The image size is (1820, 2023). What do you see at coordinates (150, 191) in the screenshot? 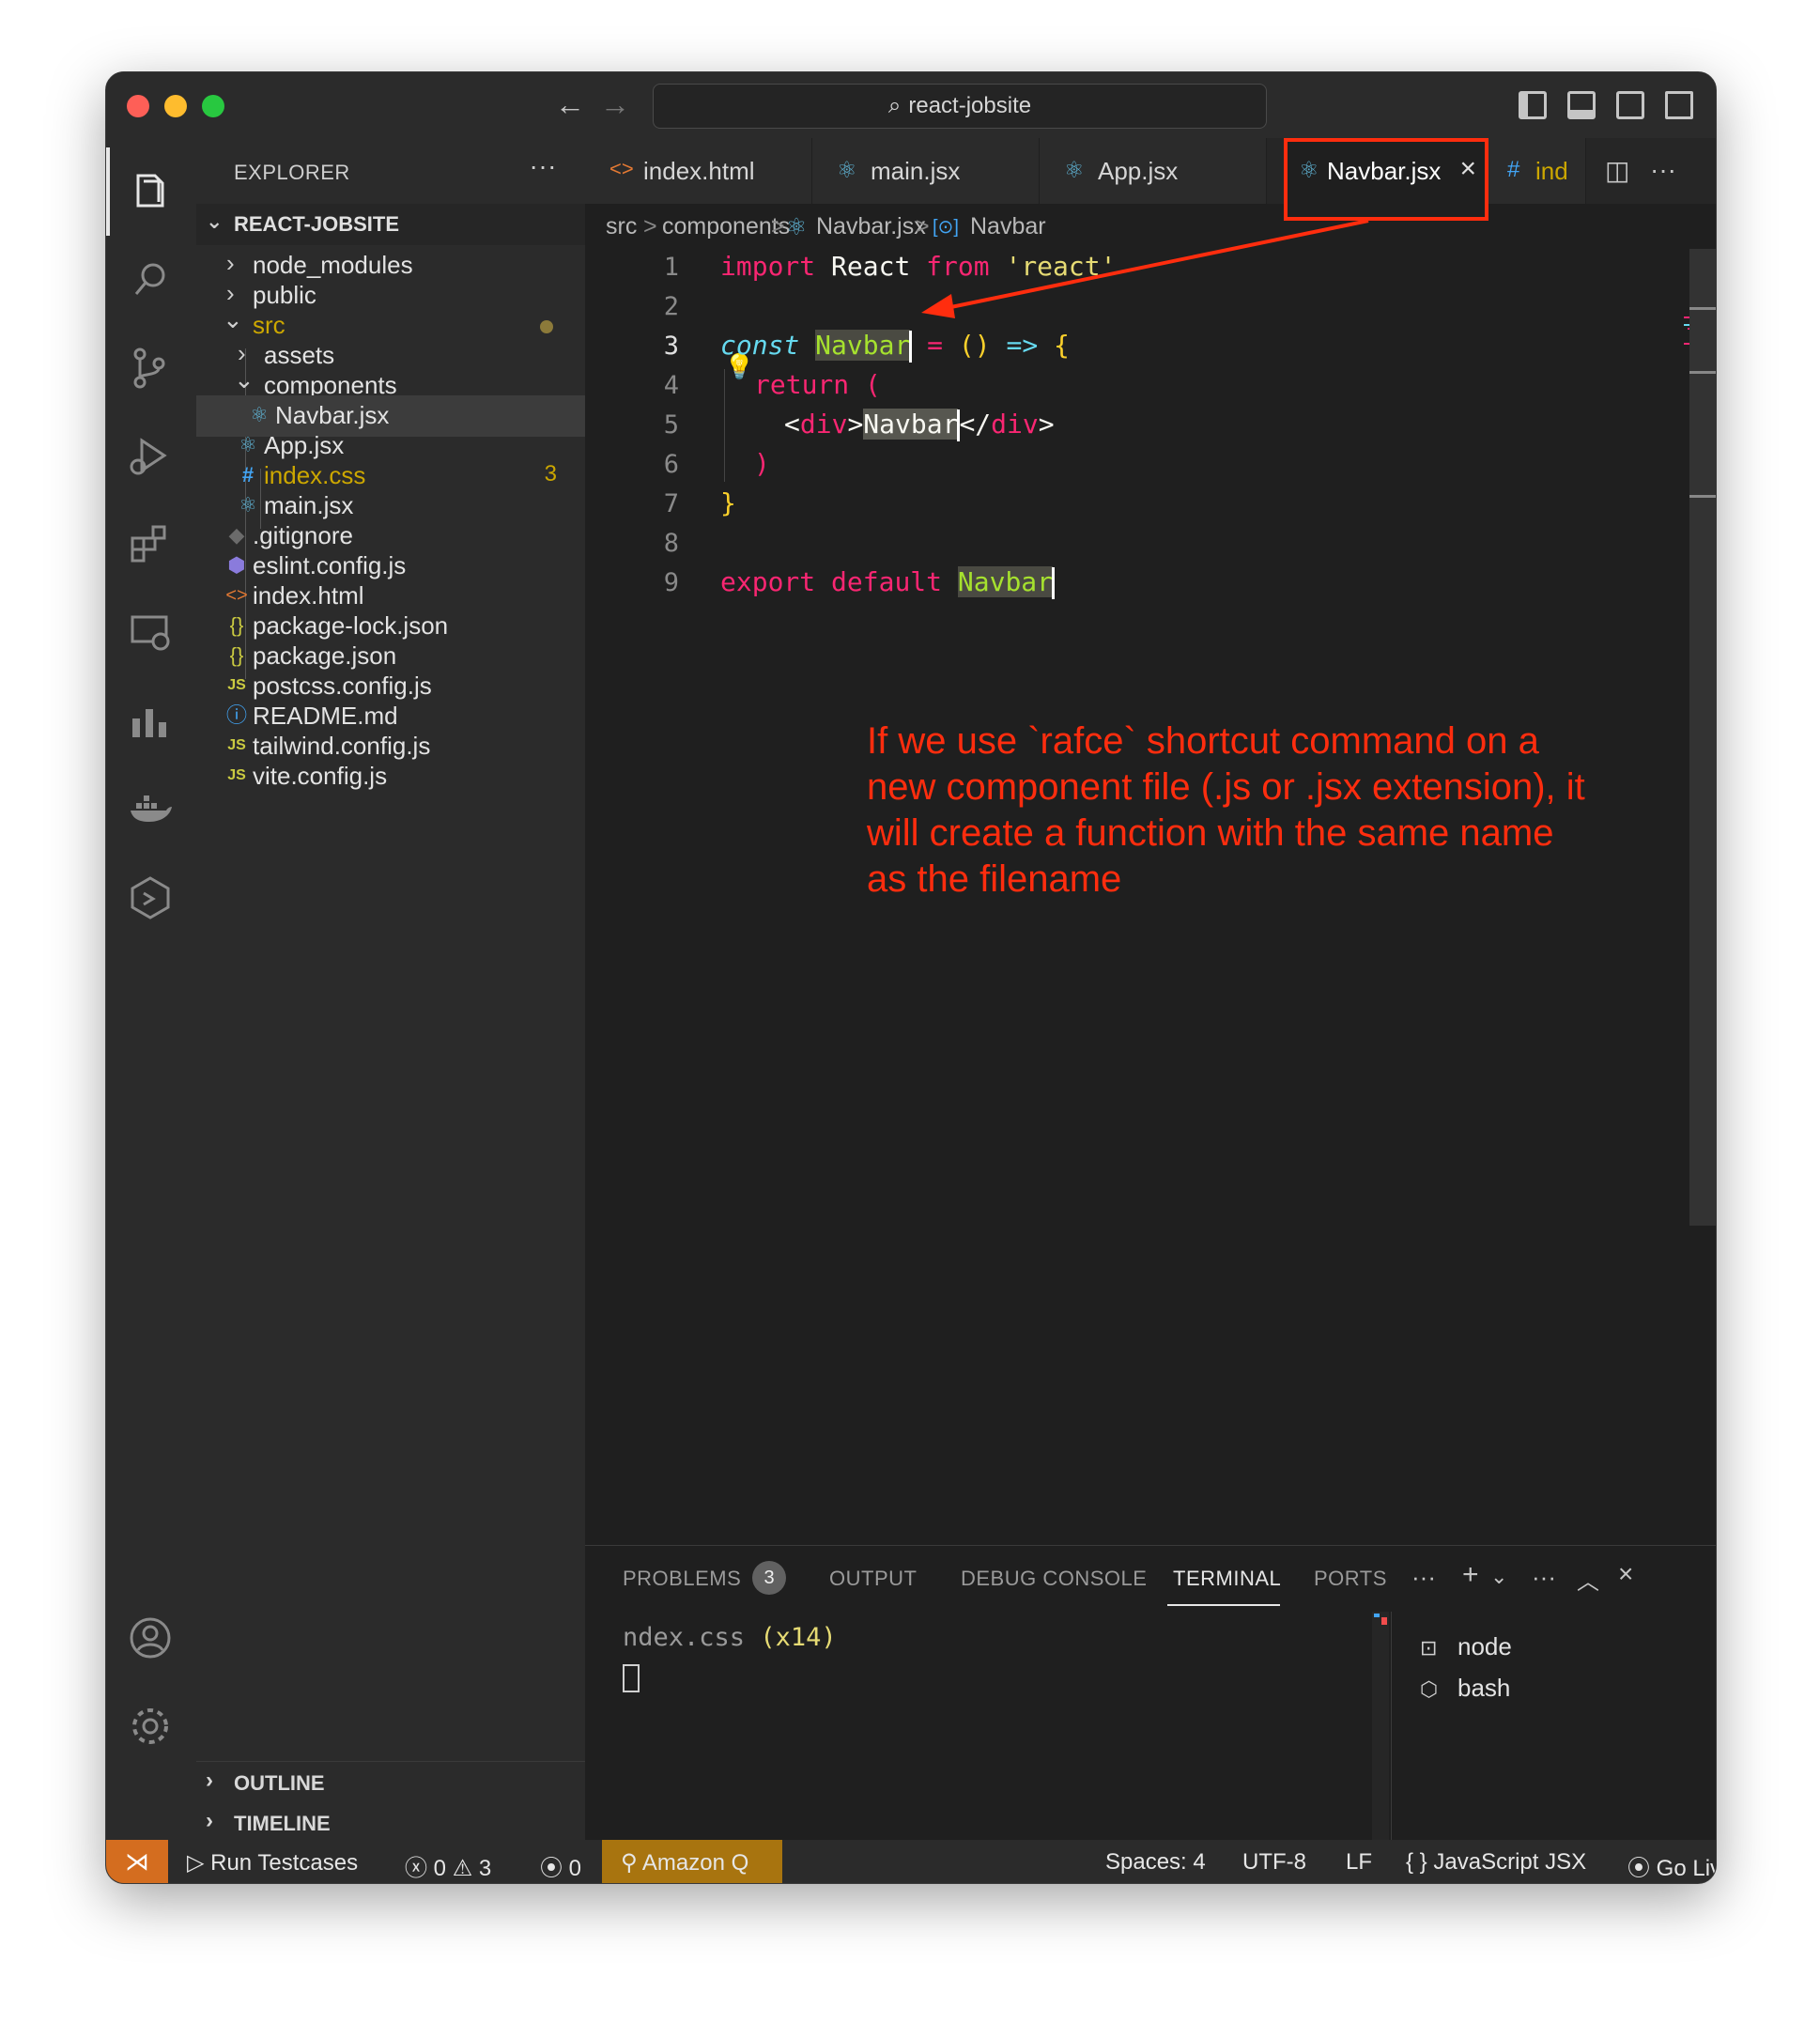
I see `explorer-icon` at bounding box center [150, 191].